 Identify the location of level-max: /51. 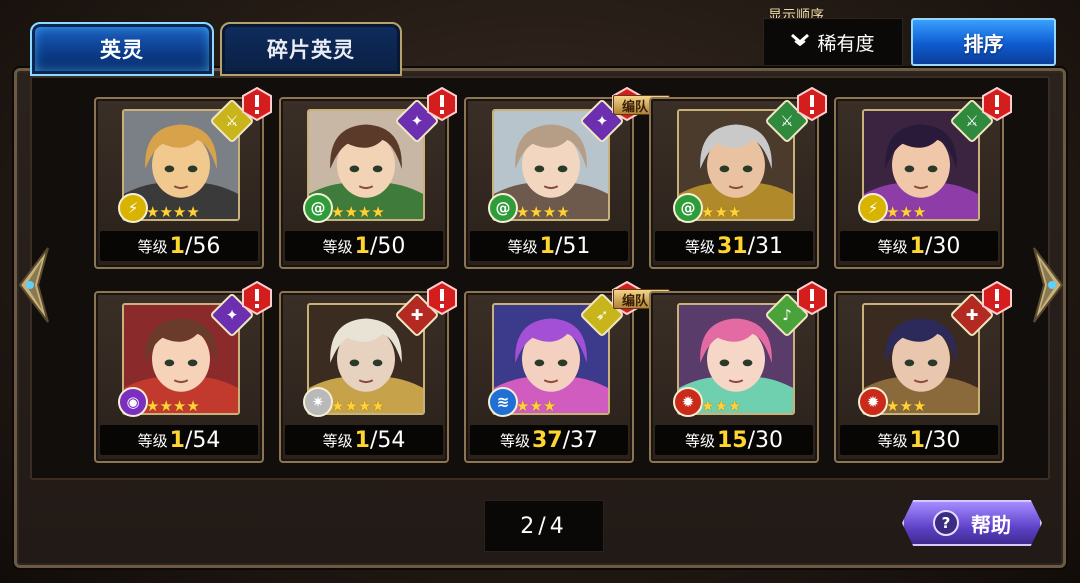
(572, 246).